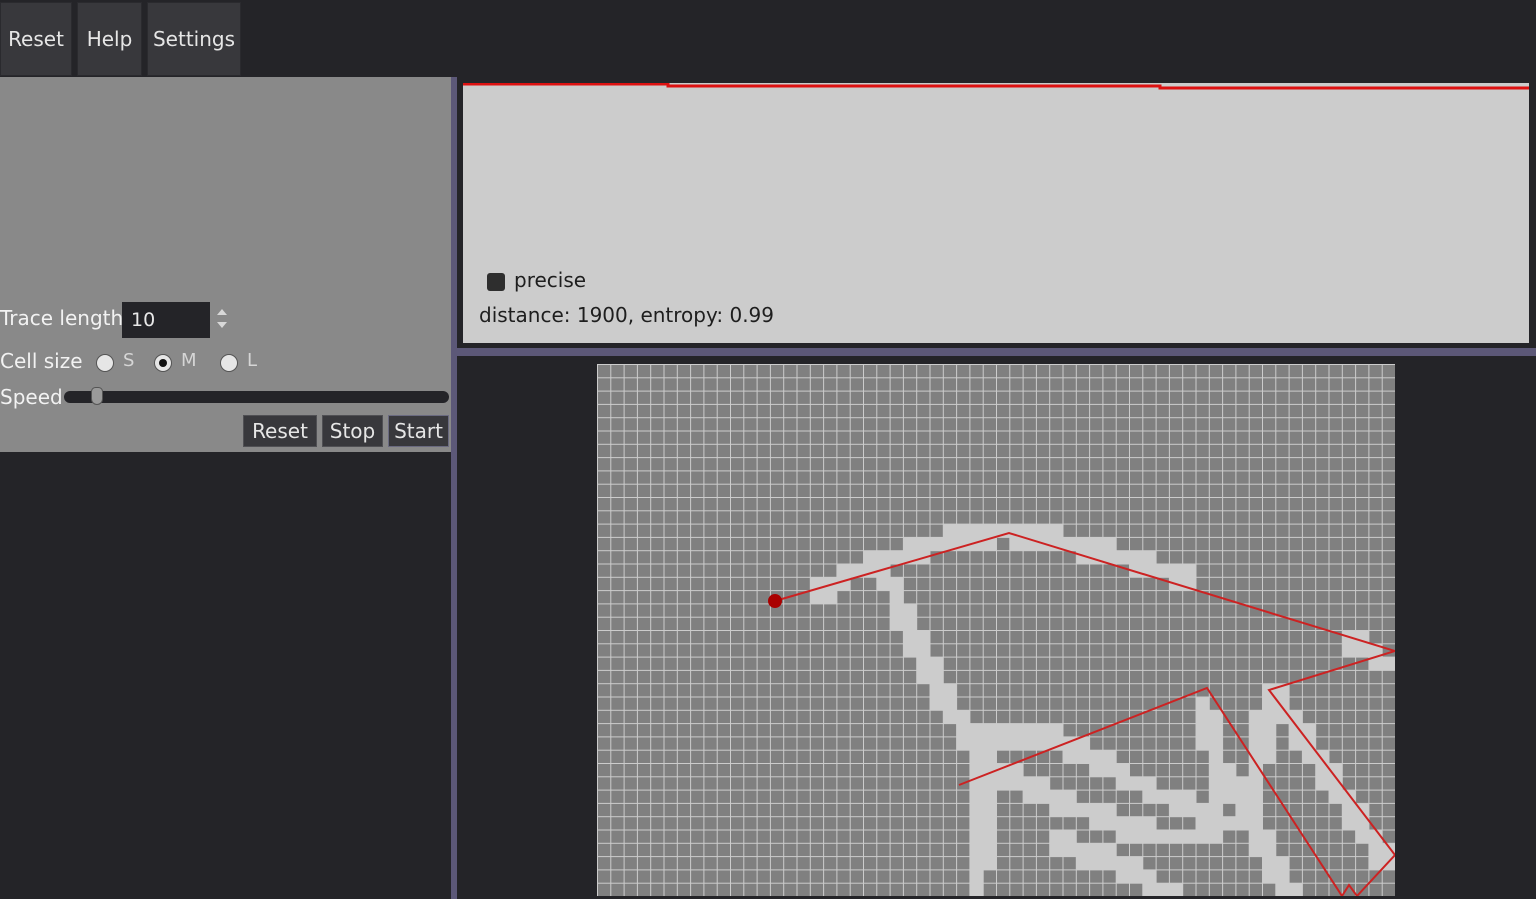 The width and height of the screenshot is (1536, 899). I want to click on speed-slider-handle, so click(96, 396).